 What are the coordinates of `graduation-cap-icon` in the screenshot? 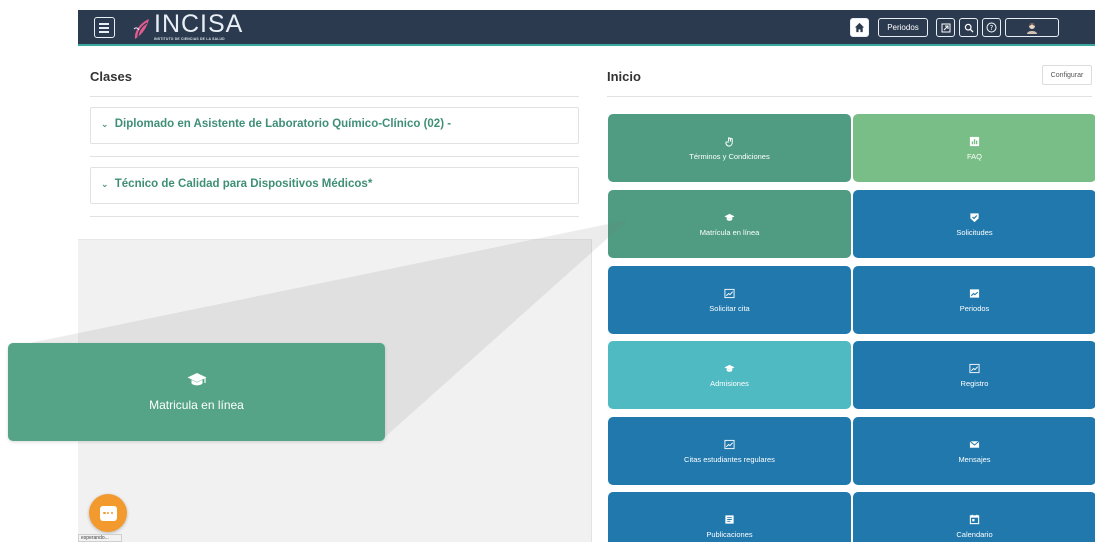 It's located at (196, 379).